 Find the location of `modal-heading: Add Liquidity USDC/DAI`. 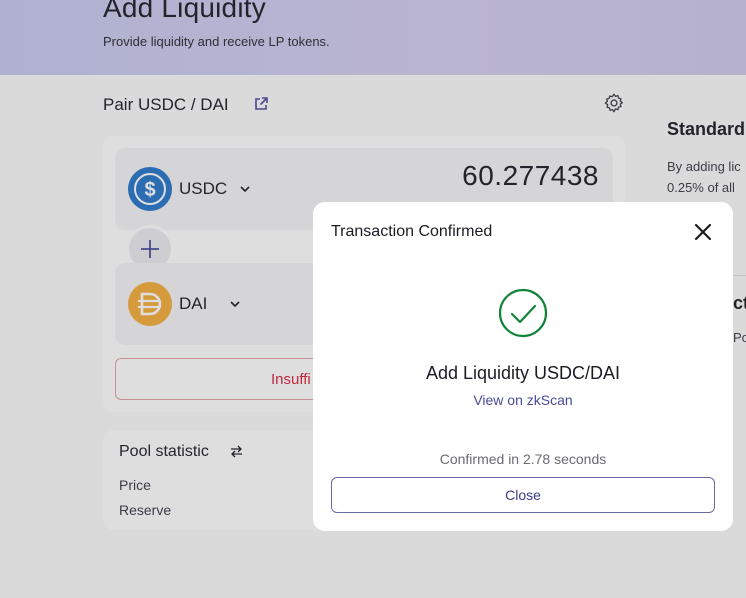

modal-heading: Add Liquidity USDC/DAI is located at coordinates (523, 373).